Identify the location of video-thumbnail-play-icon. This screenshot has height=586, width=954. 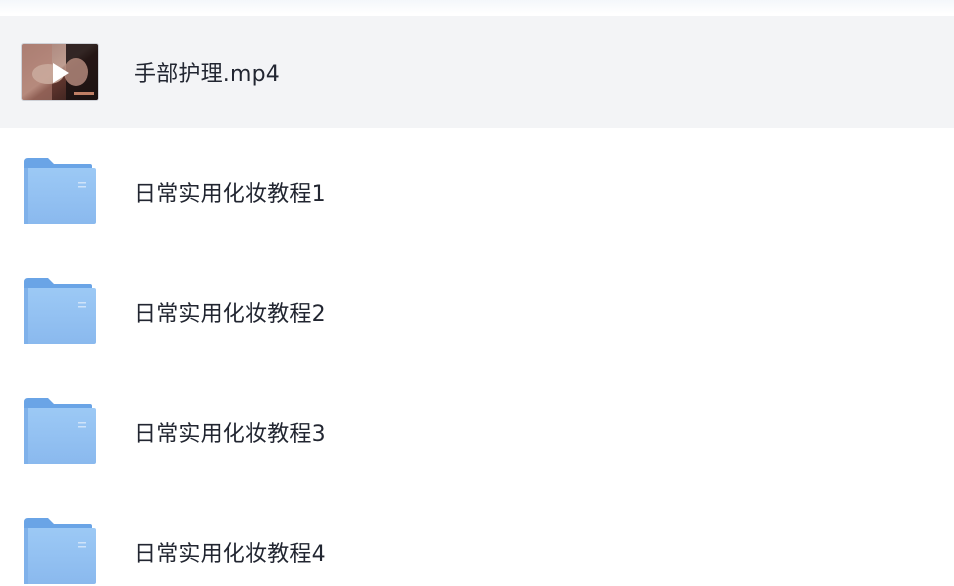
(60, 72).